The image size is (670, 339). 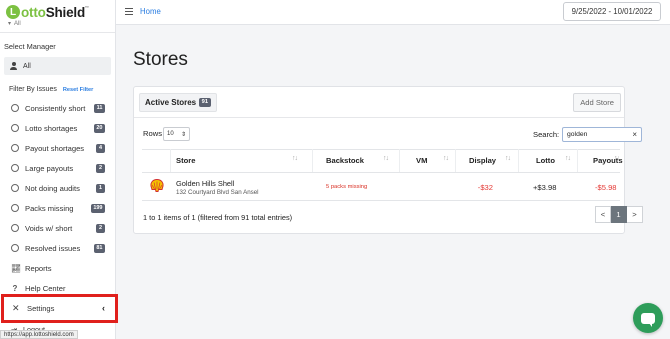 I want to click on column-header-backstock: Backstock, so click(x=345, y=160).